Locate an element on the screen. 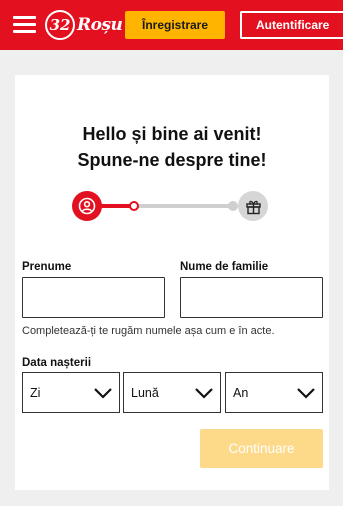 Image resolution: width=343 pixels, height=506 pixels. birth-day-select: Zi is located at coordinates (71, 392).